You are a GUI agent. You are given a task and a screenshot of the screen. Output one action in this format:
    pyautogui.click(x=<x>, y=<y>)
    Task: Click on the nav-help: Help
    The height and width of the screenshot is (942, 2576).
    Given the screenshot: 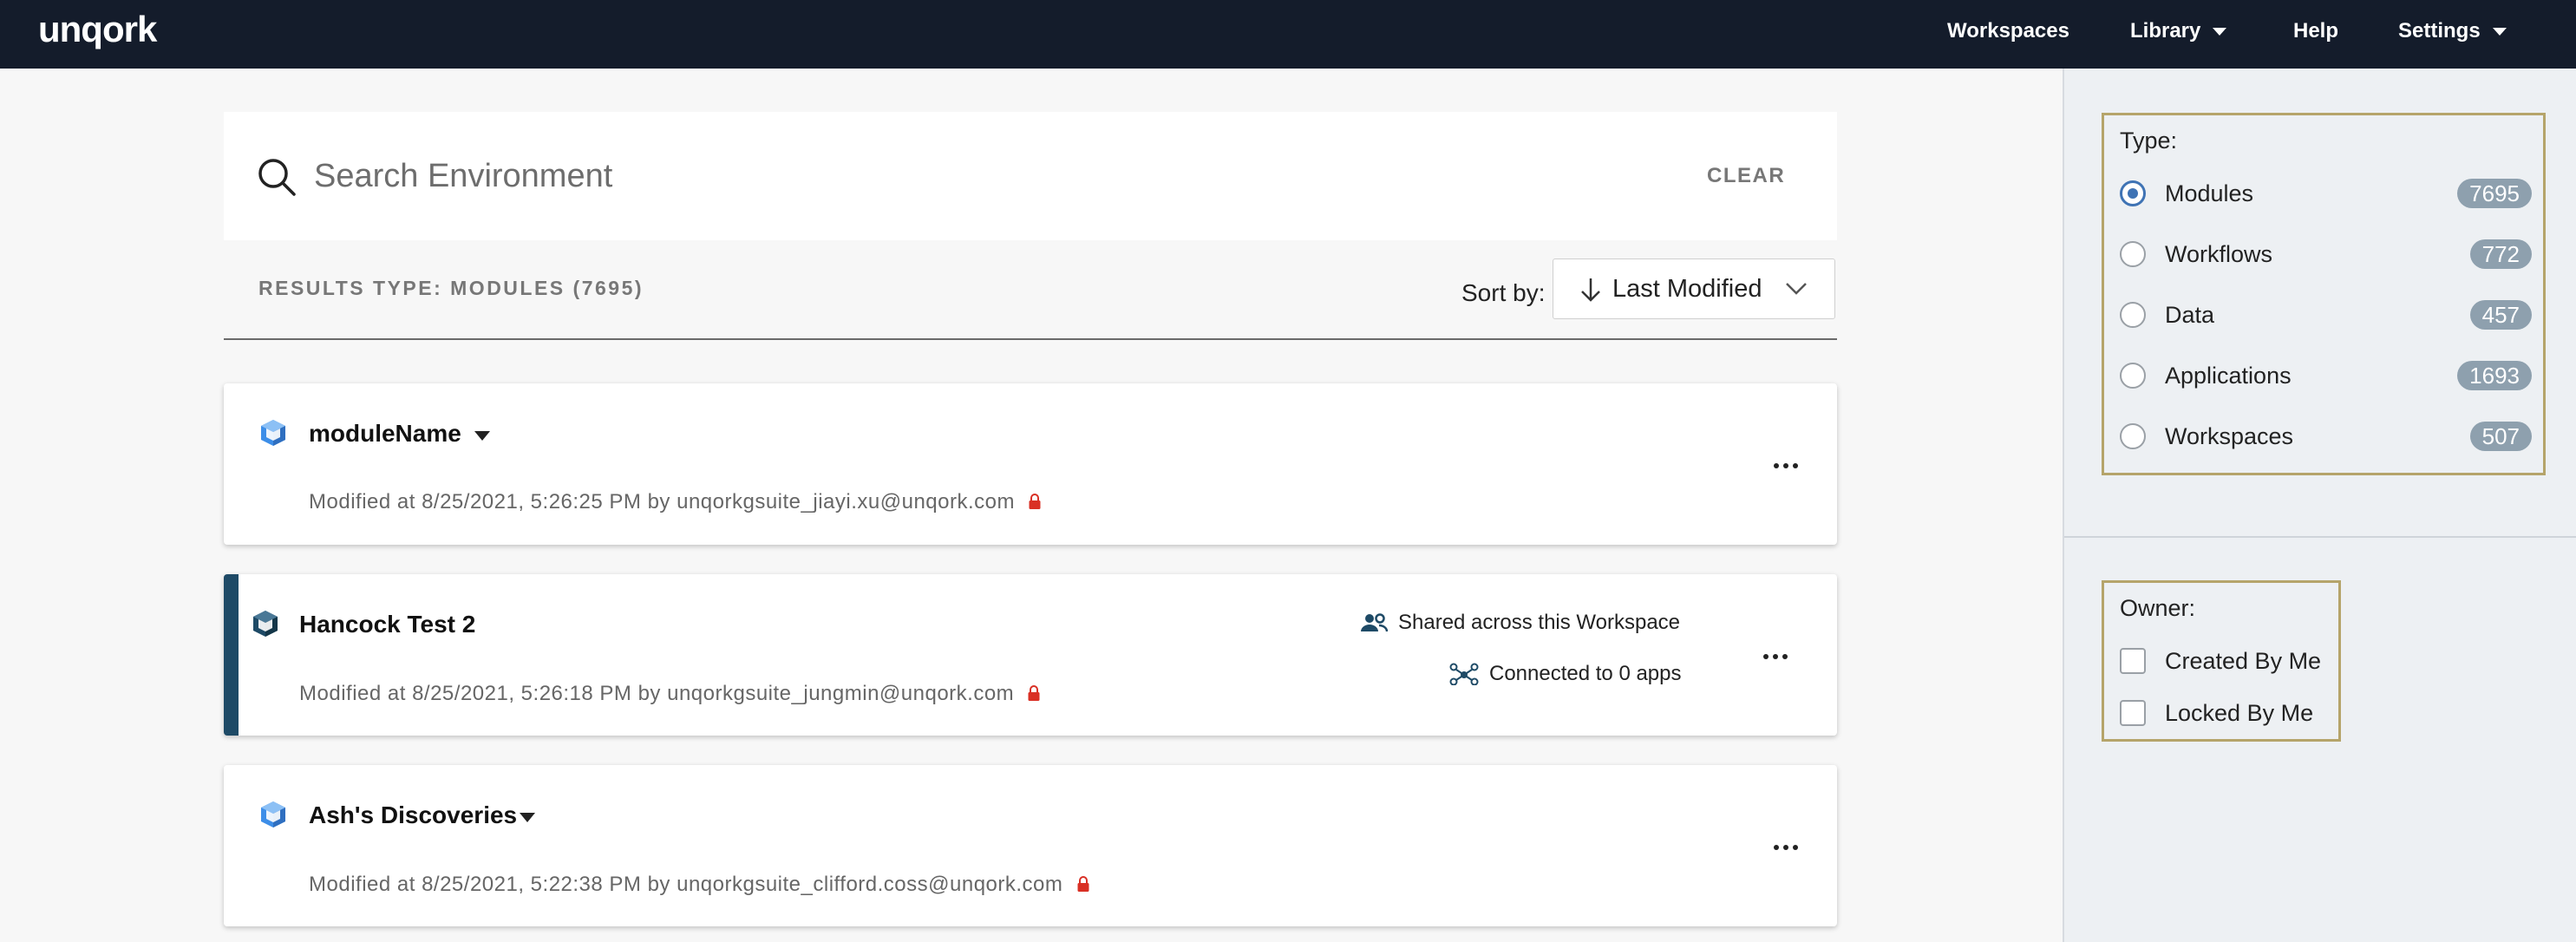 What is the action you would take?
    pyautogui.click(x=2315, y=31)
    